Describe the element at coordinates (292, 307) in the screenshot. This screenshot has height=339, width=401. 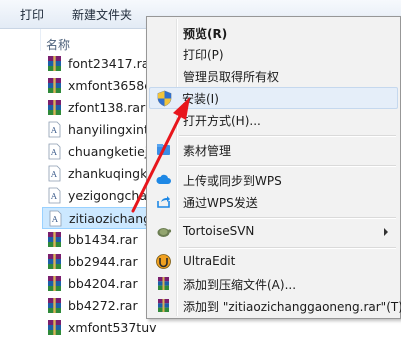
I see `menu-item-label: 添加到 "zitiaozichanggaoneng.rar"(T)` at that location.